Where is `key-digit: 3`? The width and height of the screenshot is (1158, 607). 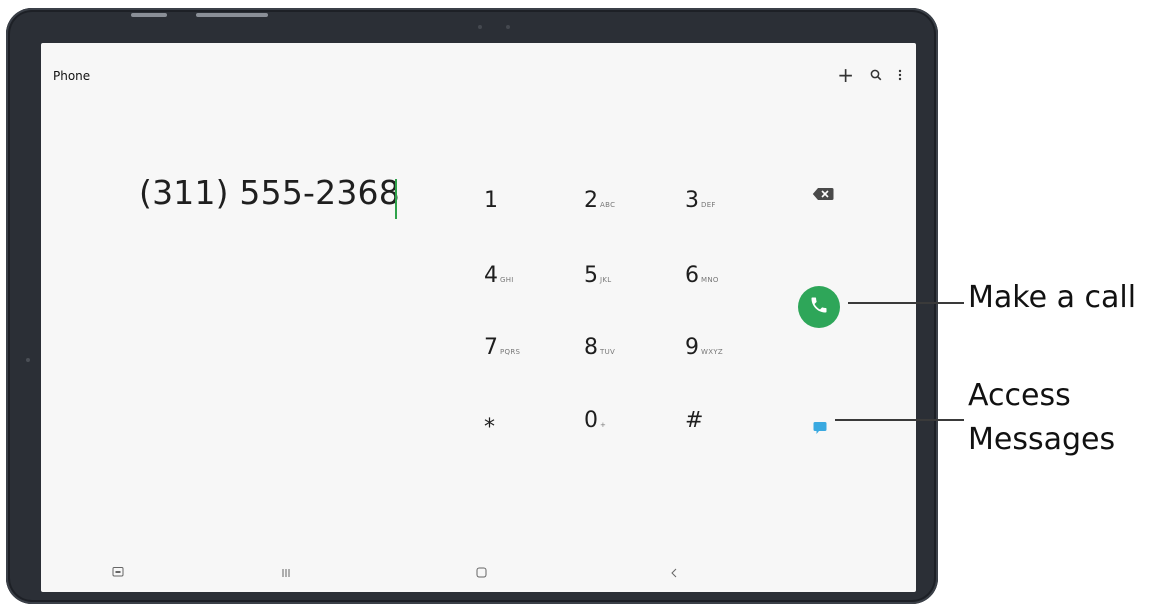 key-digit: 3 is located at coordinates (692, 200).